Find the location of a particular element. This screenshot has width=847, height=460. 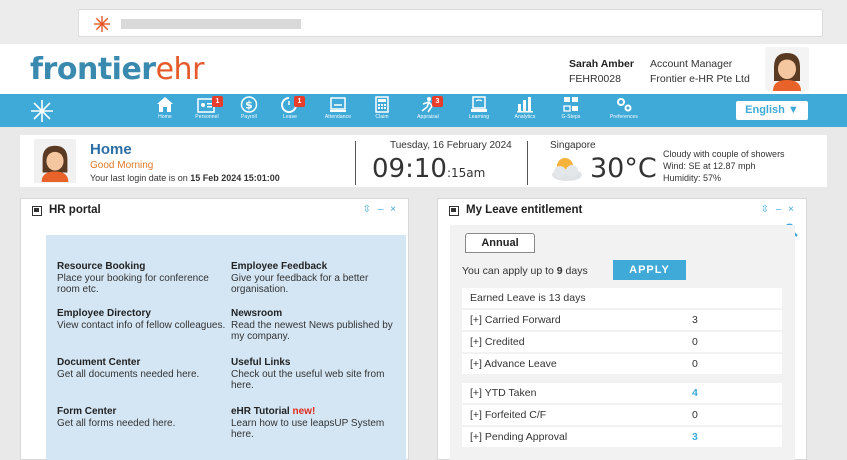

app-logo: frontierehr is located at coordinates (117, 69).